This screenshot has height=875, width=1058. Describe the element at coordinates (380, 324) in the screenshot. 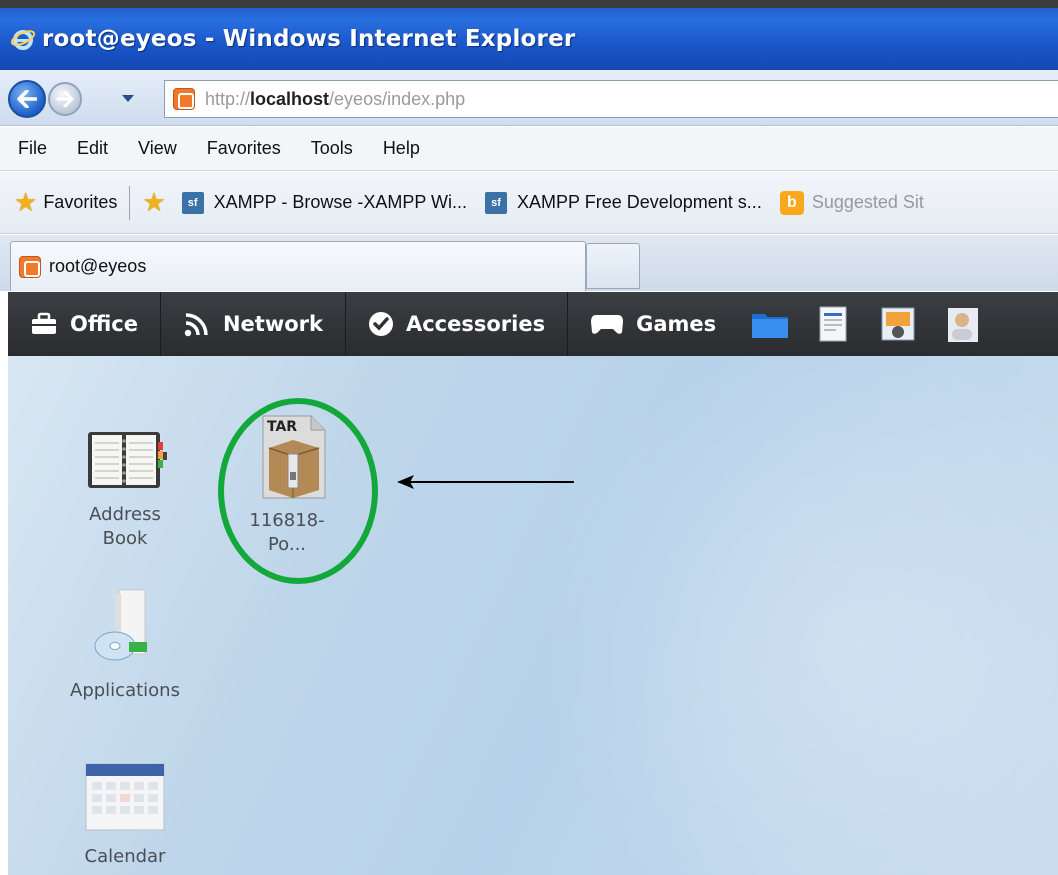

I see `check-circle-icon` at that location.